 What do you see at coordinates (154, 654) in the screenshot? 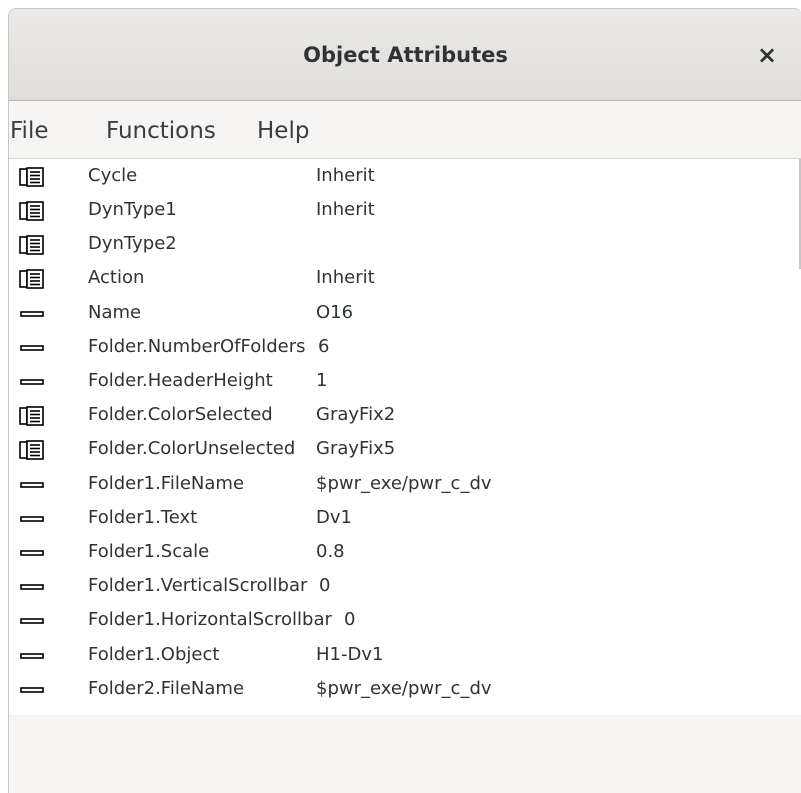
I see `attribute-name: Folder1.Object` at bounding box center [154, 654].